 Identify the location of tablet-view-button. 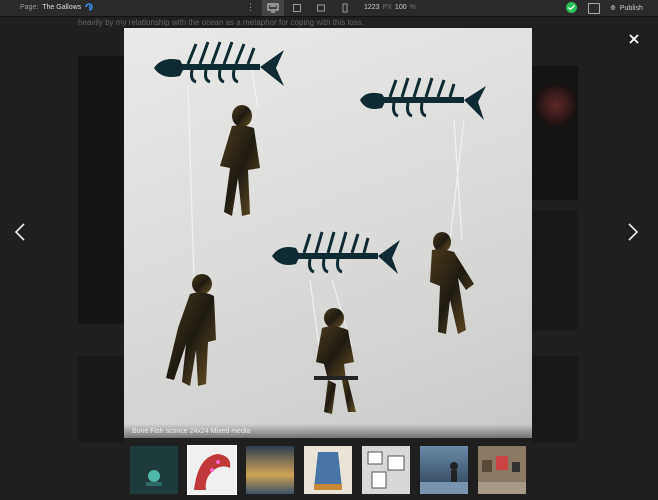
(321, 8).